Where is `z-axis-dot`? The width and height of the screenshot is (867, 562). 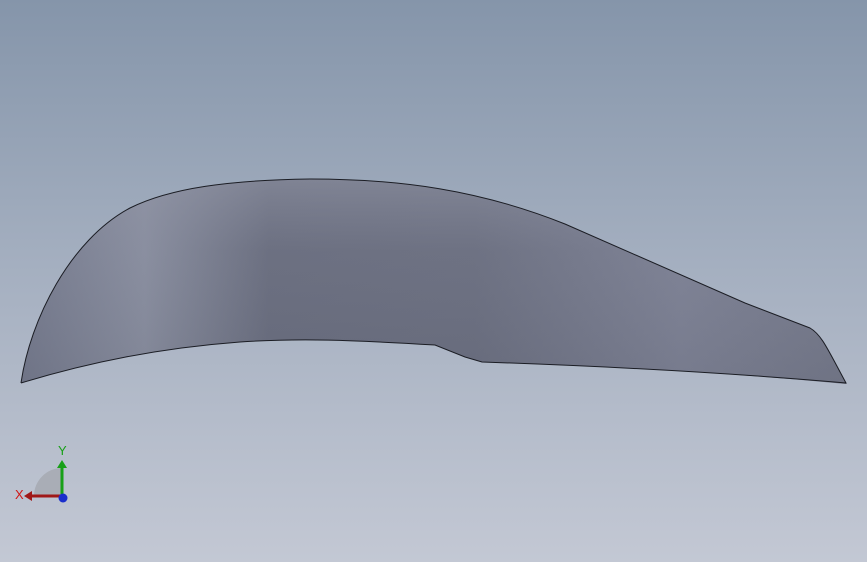
z-axis-dot is located at coordinates (63, 498).